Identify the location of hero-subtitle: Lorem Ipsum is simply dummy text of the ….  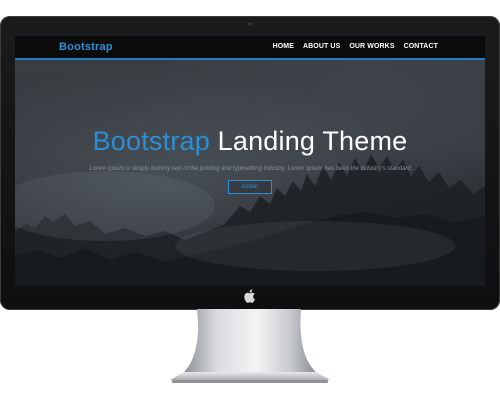
(250, 169).